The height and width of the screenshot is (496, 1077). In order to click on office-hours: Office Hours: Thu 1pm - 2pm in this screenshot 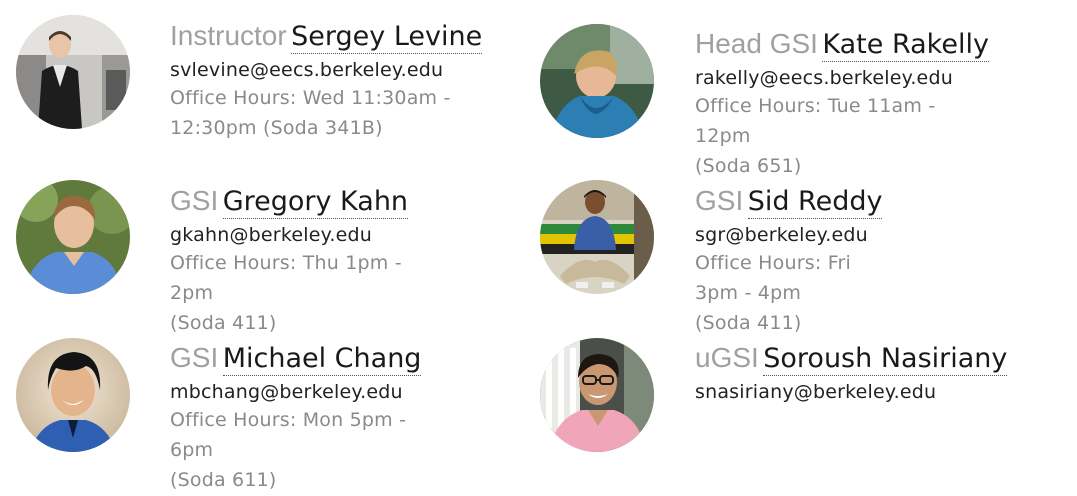, I will do `click(286, 278)`.